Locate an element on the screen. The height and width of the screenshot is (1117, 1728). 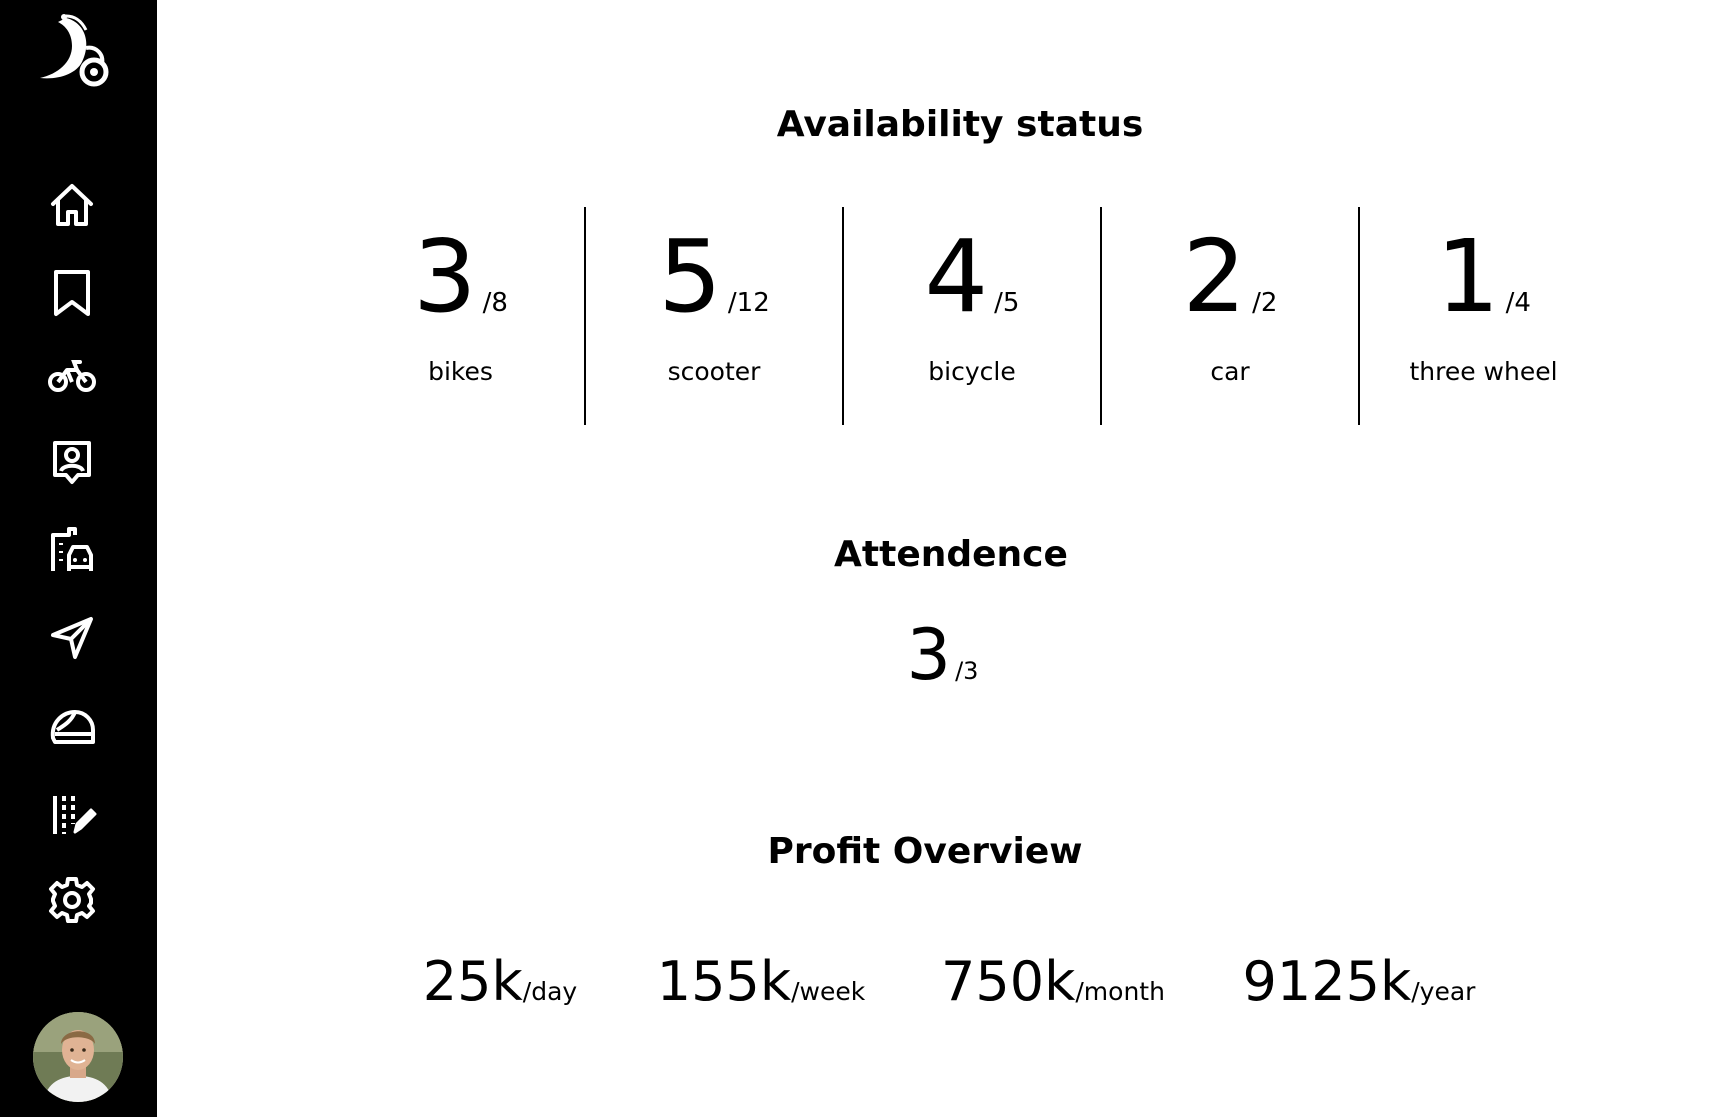
availability-item-three-wheel: 1/4 three wheel is located at coordinates (1483, 316).